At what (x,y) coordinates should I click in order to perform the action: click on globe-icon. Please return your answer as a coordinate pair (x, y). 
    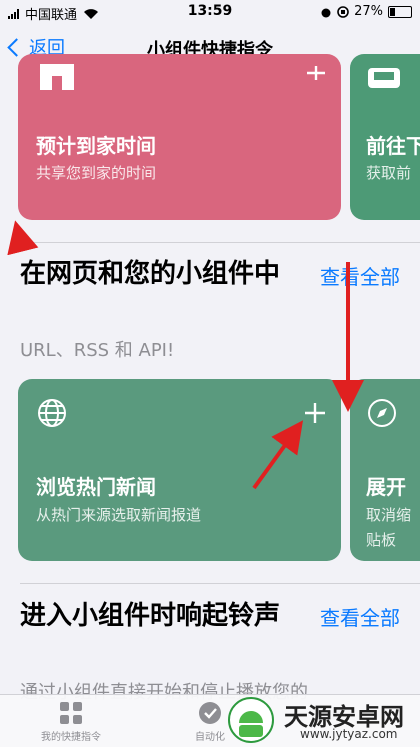
    Looking at the image, I should click on (52, 413).